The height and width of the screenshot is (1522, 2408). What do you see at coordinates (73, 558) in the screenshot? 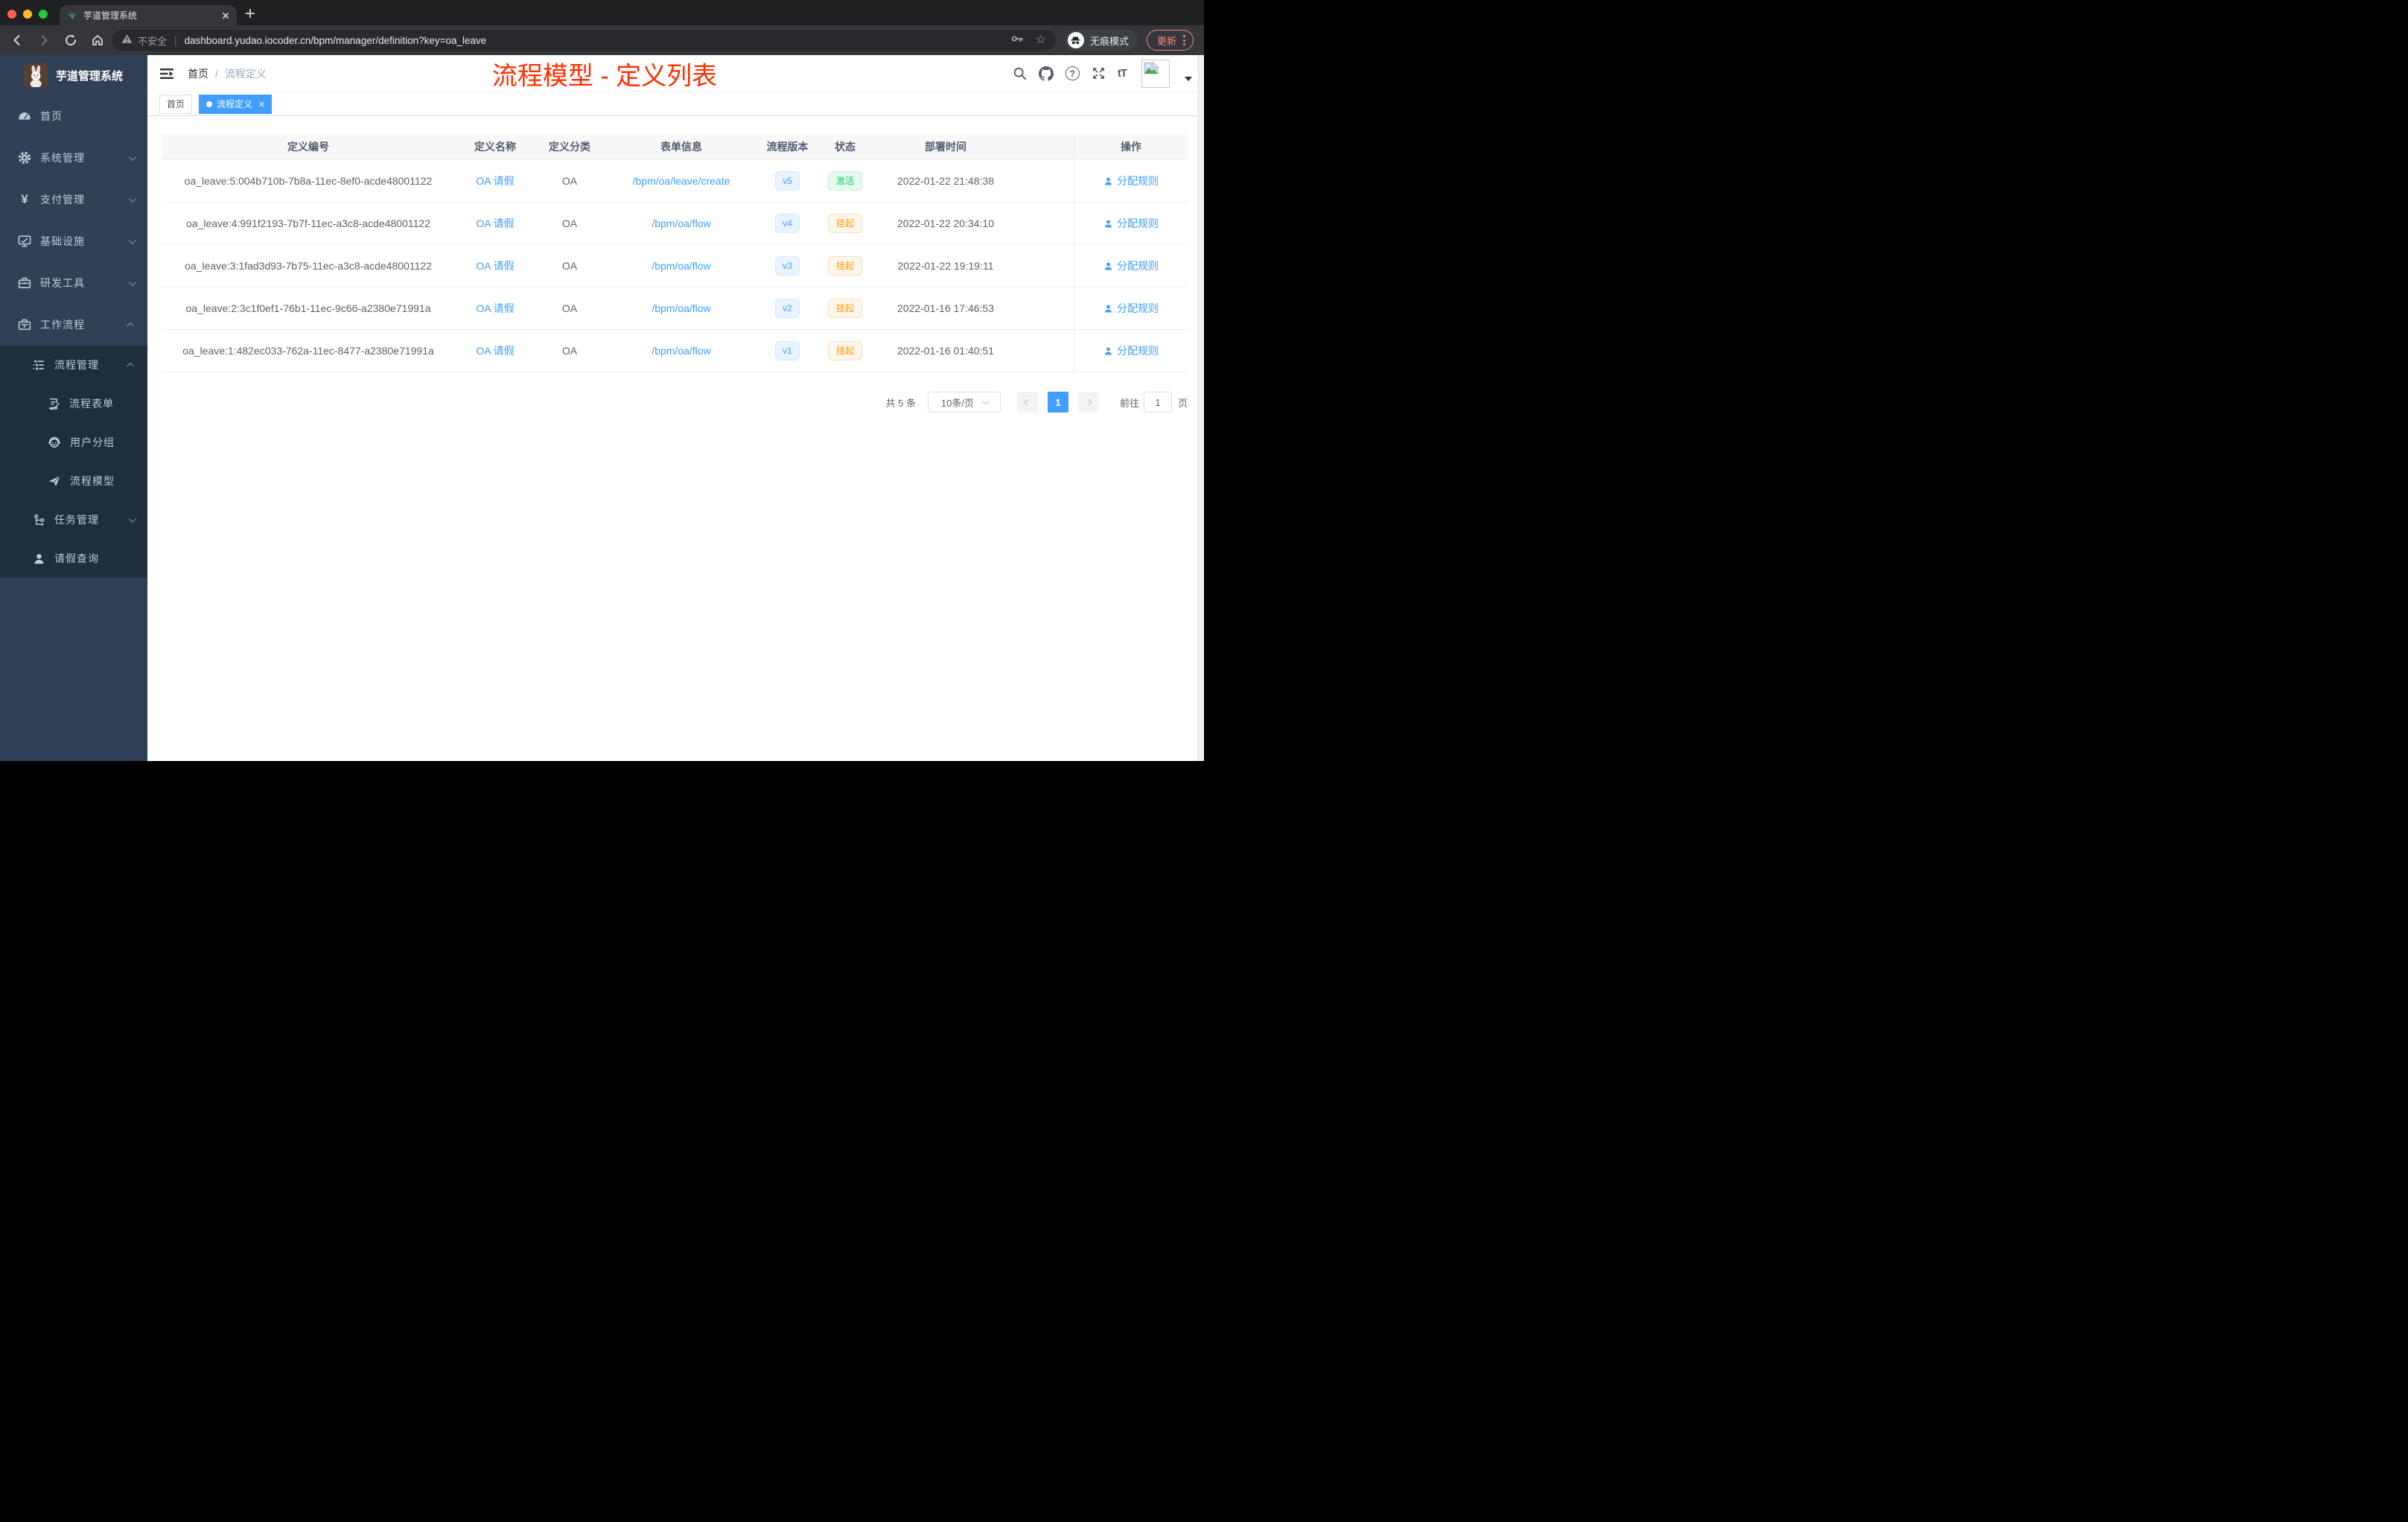
I see `sidebar-item-leave-query: 请假查询` at bounding box center [73, 558].